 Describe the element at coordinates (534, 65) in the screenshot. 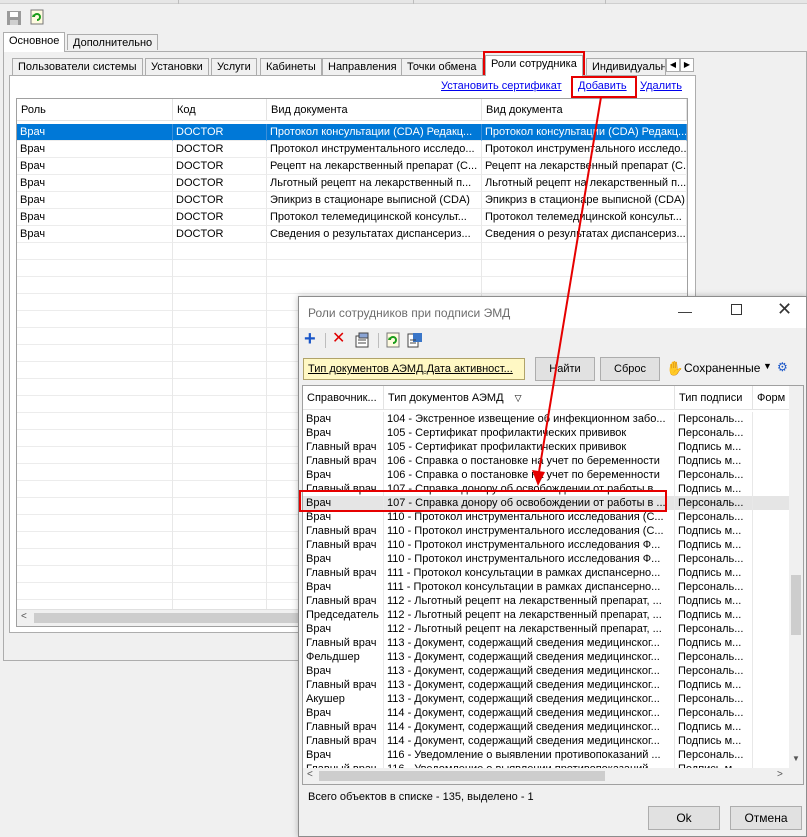

I see `tab-employee-roles: Роли сотрудника` at that location.